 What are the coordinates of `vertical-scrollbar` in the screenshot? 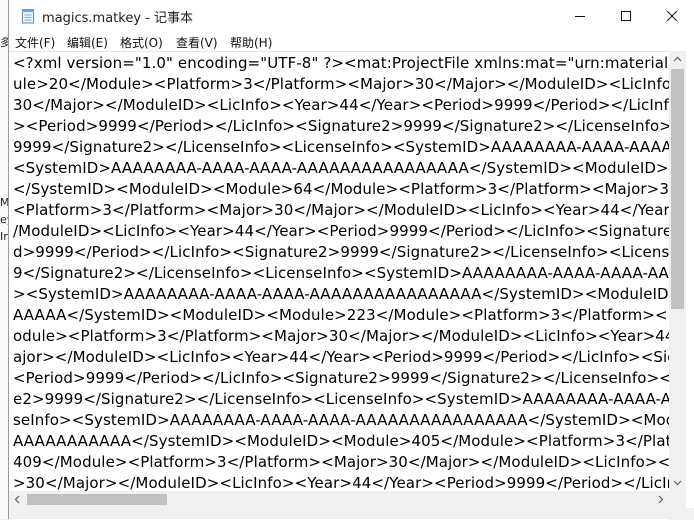 It's located at (677, 271).